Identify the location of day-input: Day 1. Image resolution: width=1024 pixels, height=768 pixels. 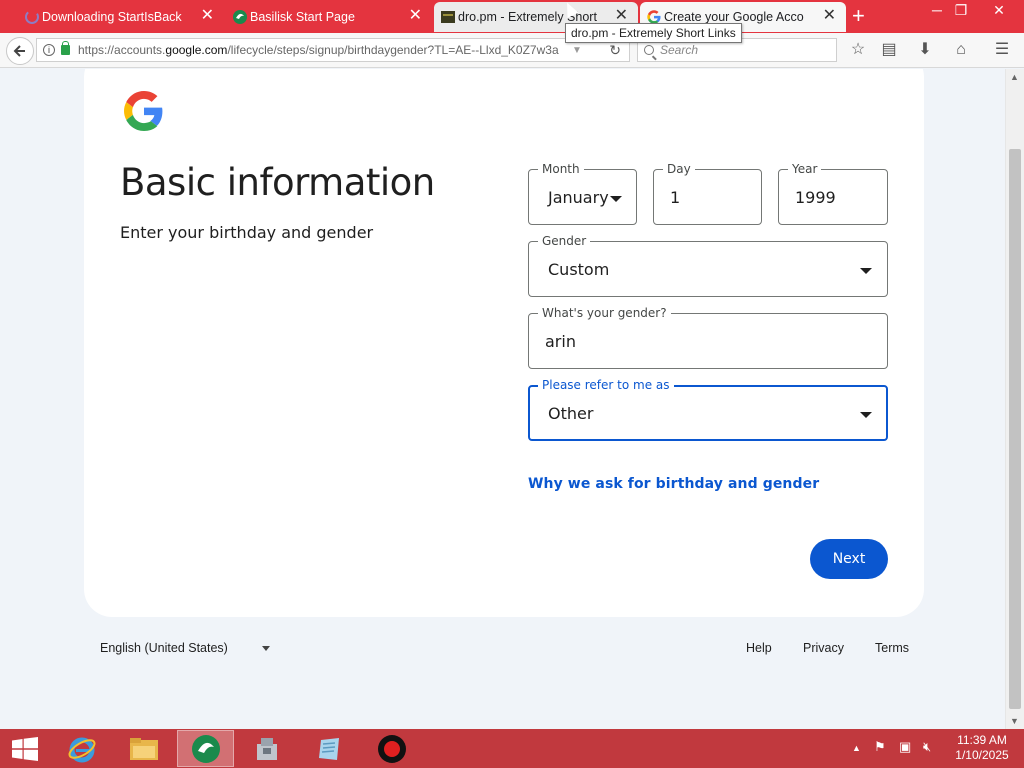
(707, 193).